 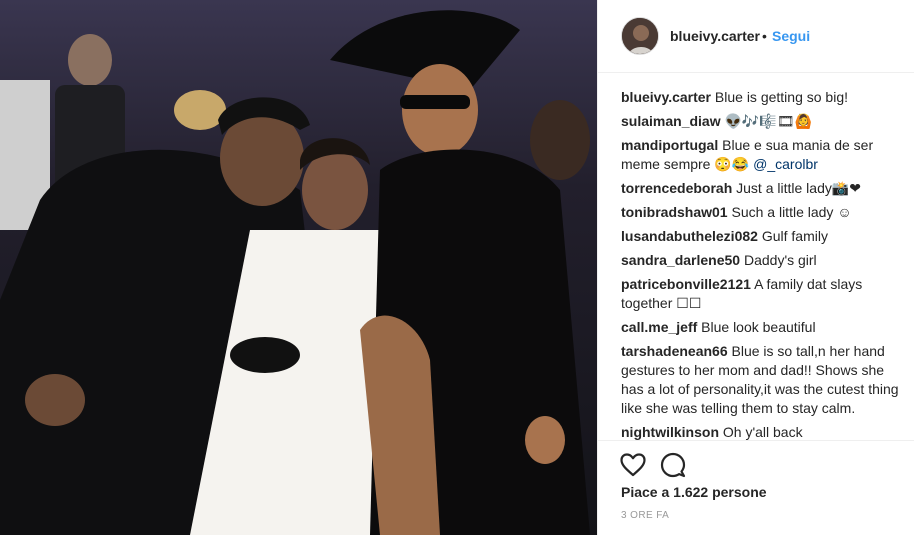 What do you see at coordinates (670, 432) in the screenshot?
I see `comment-username: nightwilkinson` at bounding box center [670, 432].